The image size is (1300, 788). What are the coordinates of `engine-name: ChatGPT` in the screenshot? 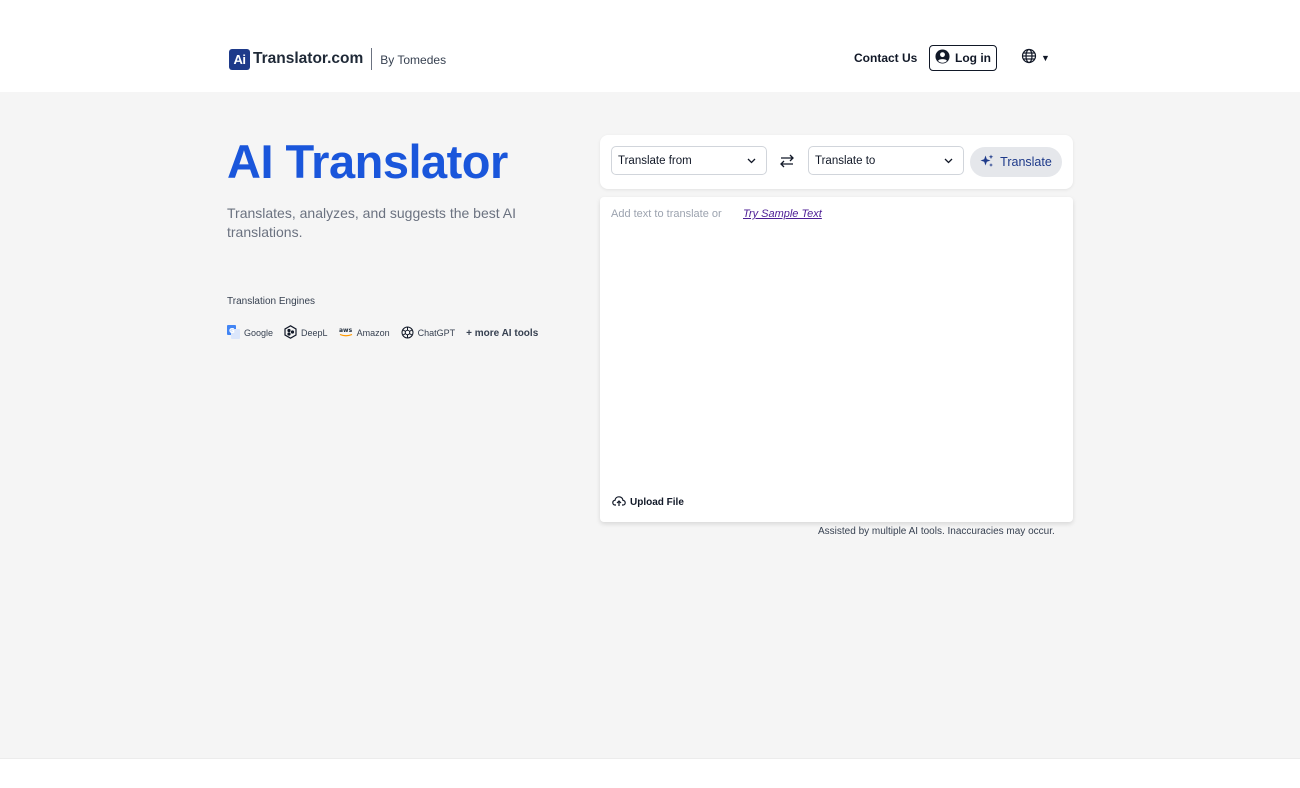 It's located at (436, 333).